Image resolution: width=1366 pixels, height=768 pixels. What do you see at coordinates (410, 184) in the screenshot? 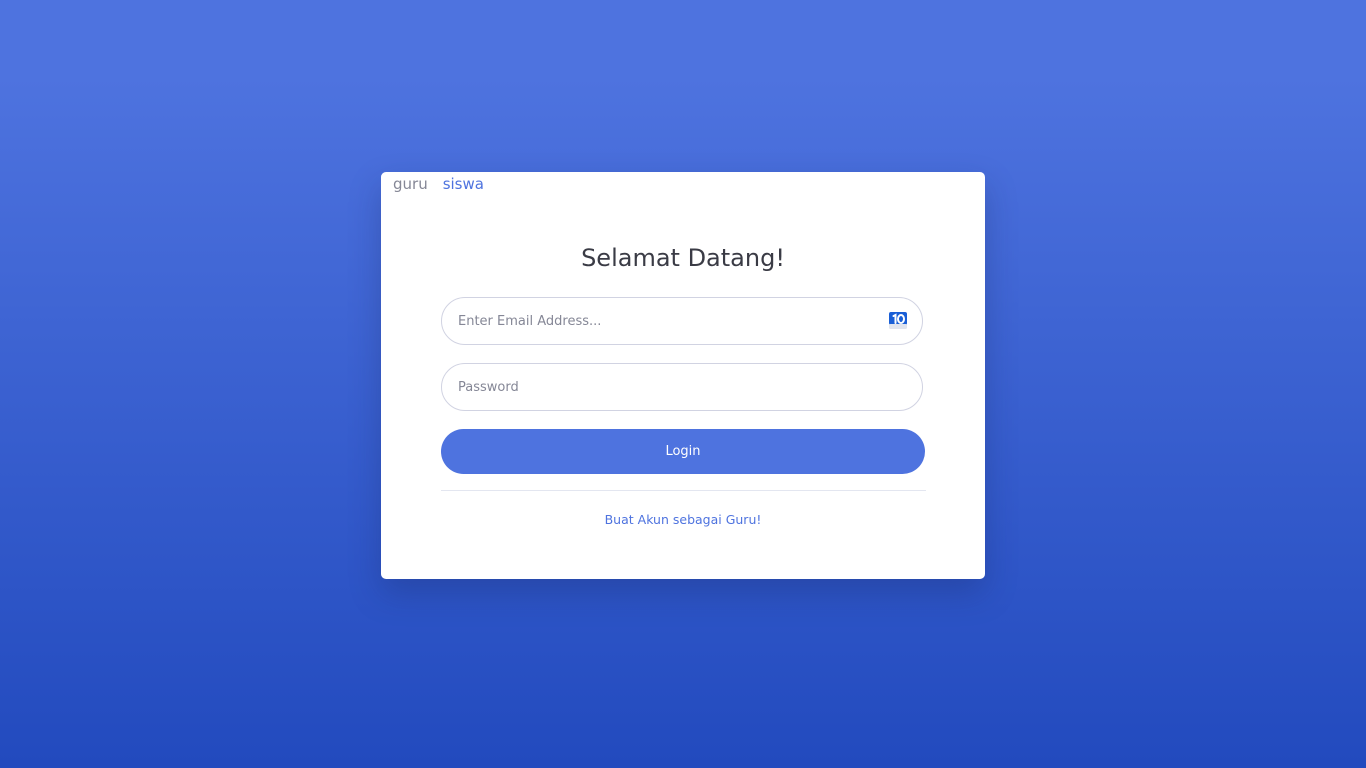
I see `tab-guru: guru` at bounding box center [410, 184].